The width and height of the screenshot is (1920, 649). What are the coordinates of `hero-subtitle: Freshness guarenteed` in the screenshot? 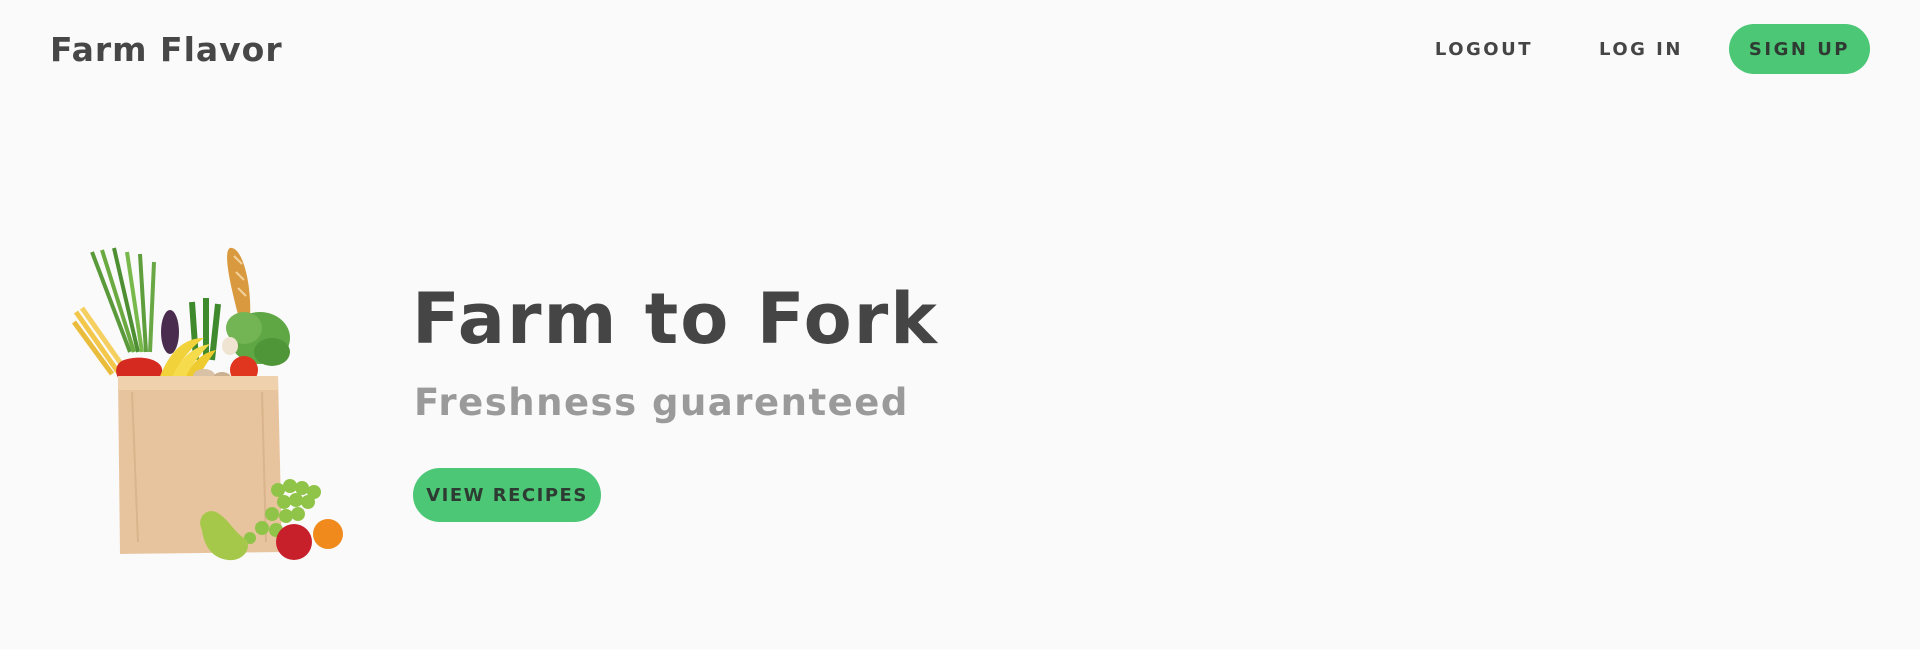 It's located at (661, 402).